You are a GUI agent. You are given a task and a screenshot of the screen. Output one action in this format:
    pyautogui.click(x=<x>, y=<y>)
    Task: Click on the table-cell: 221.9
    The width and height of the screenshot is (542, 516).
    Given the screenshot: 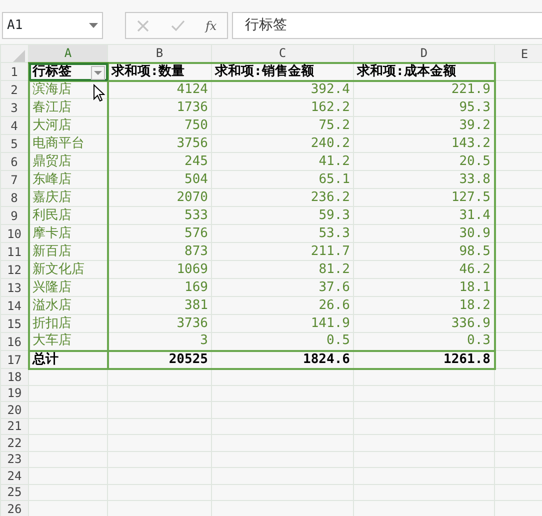 What is the action you would take?
    pyautogui.click(x=424, y=89)
    